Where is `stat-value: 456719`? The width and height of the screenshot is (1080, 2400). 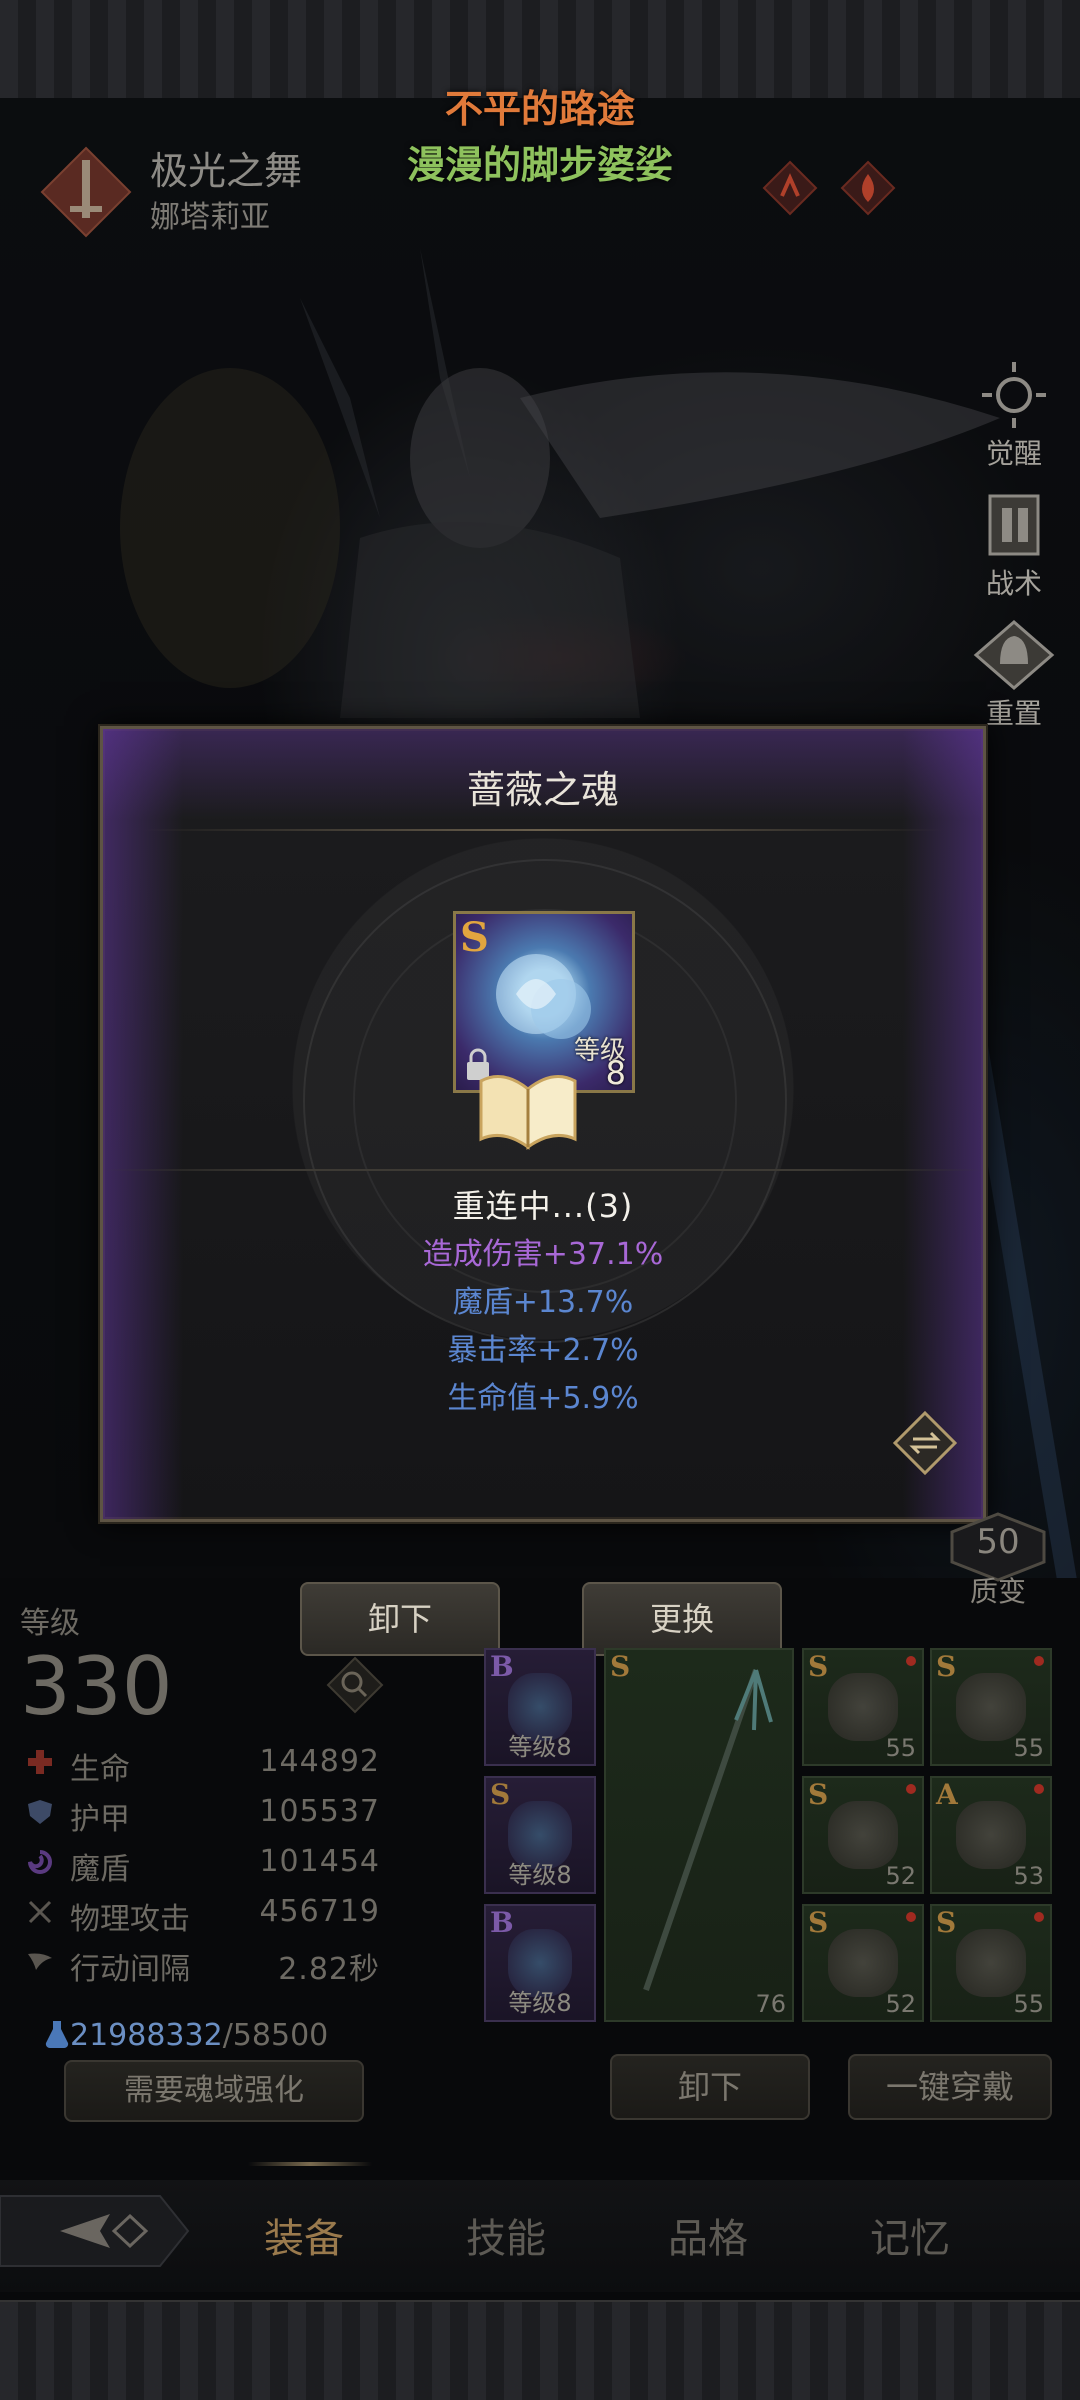 stat-value: 456719 is located at coordinates (319, 1911).